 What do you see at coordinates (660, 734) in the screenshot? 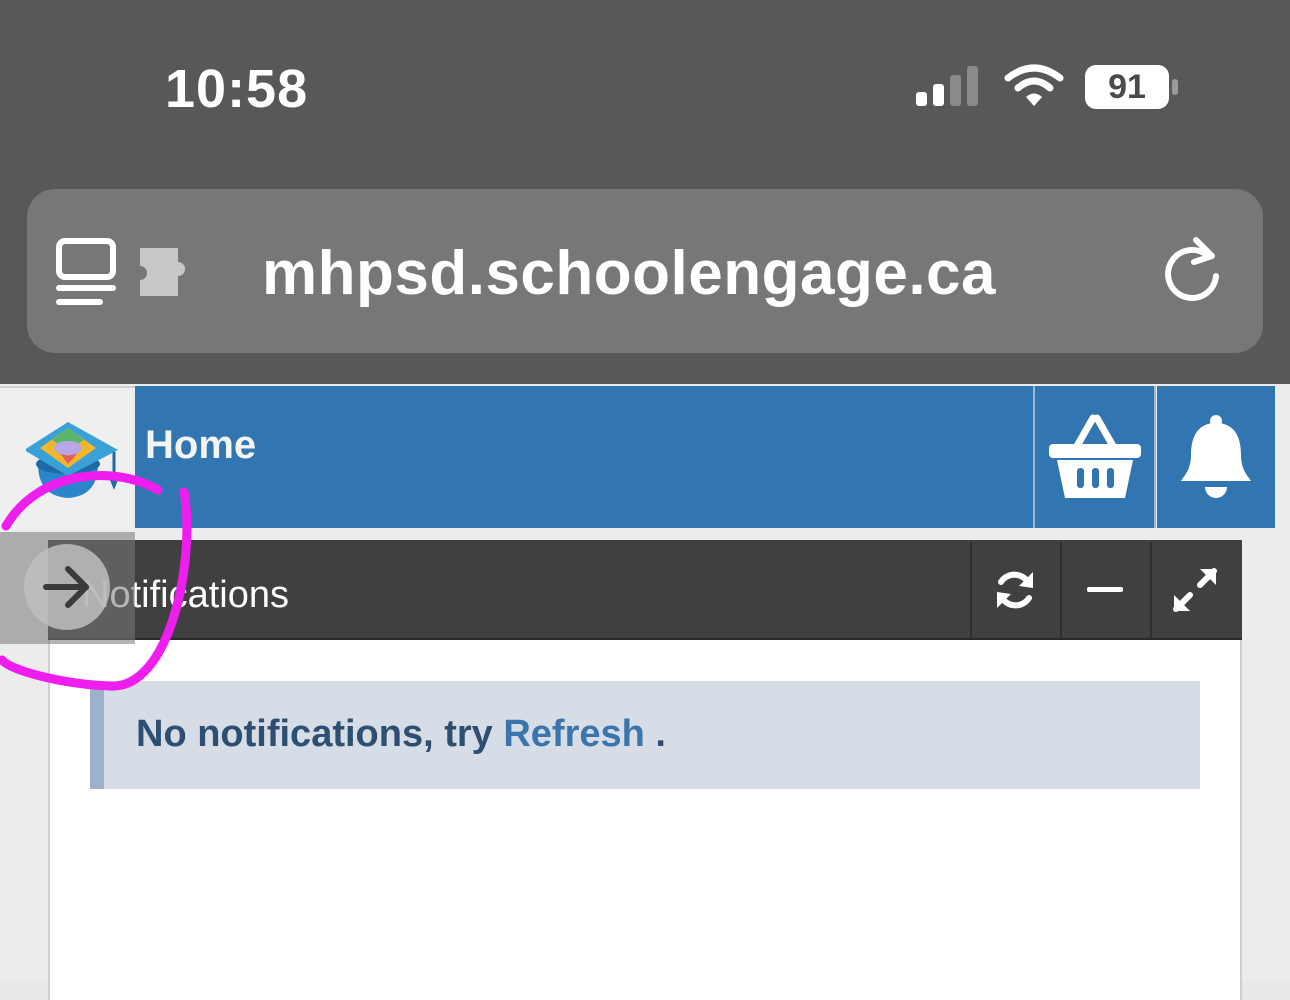
I see `alert-message-suffix: .` at bounding box center [660, 734].